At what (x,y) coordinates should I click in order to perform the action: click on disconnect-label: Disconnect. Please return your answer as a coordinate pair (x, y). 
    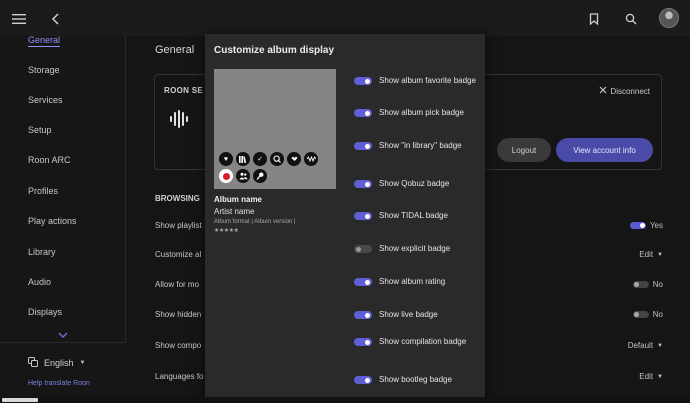
    Looking at the image, I should click on (630, 91).